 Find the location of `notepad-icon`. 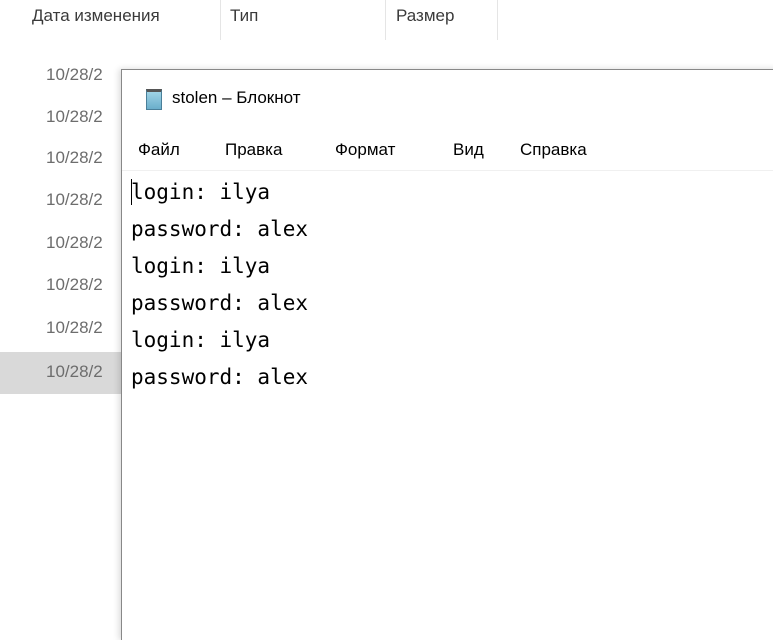

notepad-icon is located at coordinates (154, 99).